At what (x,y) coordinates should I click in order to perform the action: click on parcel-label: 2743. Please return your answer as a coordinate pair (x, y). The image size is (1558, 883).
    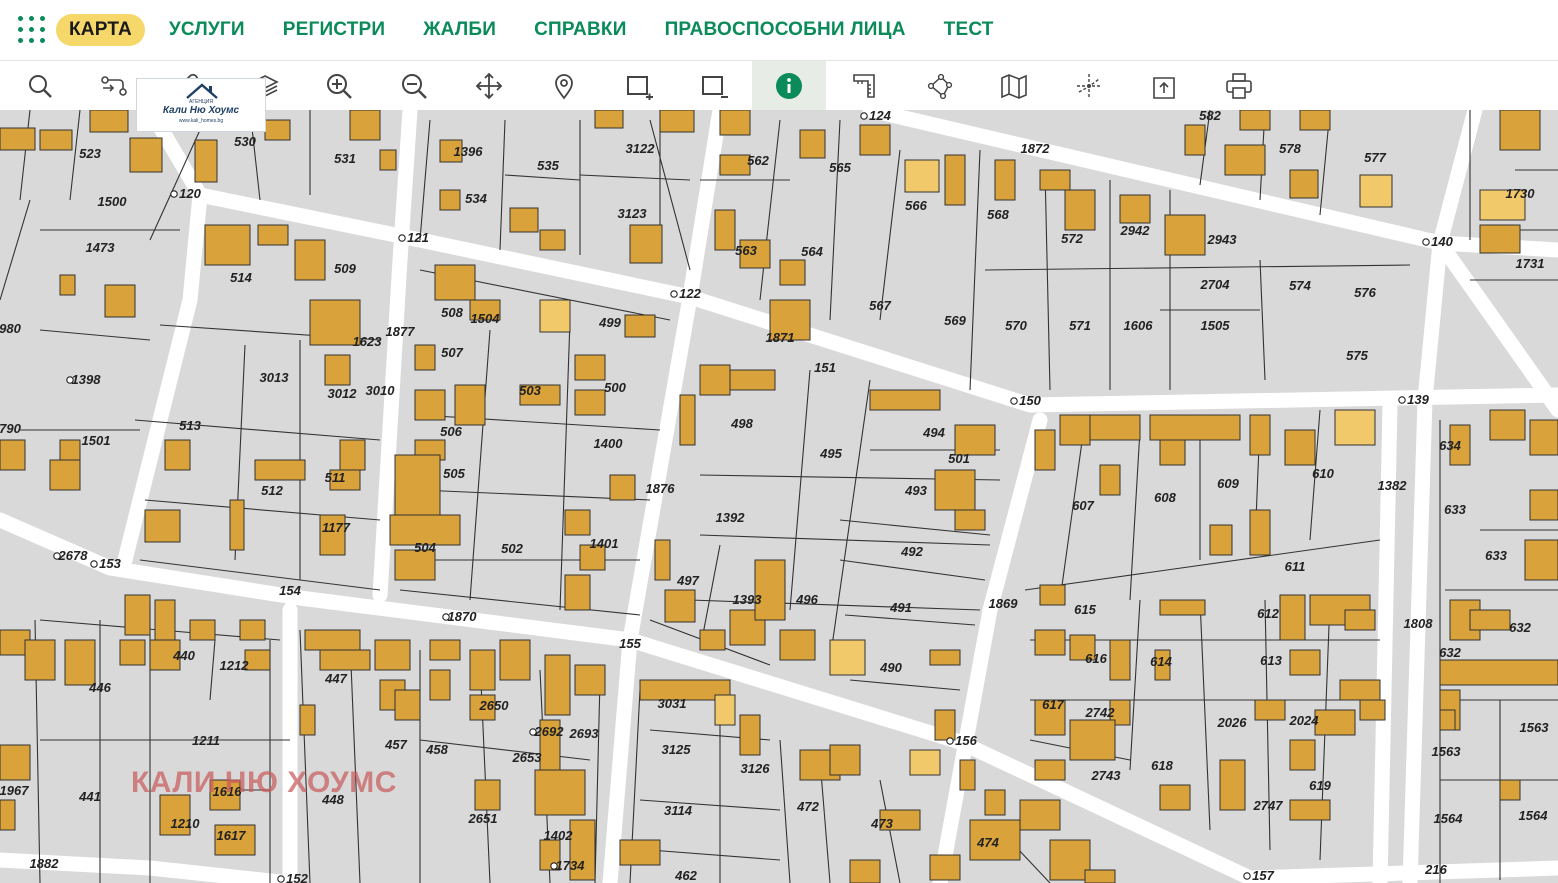
    Looking at the image, I should click on (1106, 775).